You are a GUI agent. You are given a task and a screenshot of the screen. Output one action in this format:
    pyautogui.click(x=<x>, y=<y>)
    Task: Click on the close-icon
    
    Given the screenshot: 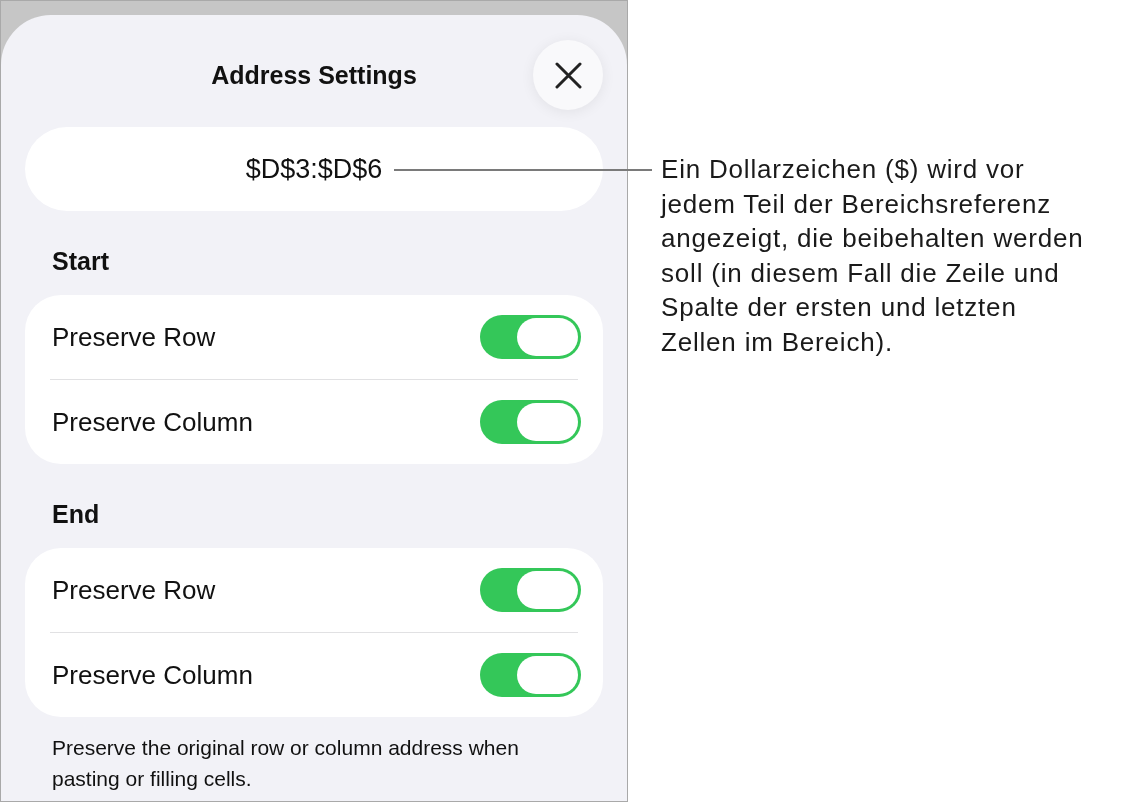 What is the action you would take?
    pyautogui.click(x=568, y=75)
    